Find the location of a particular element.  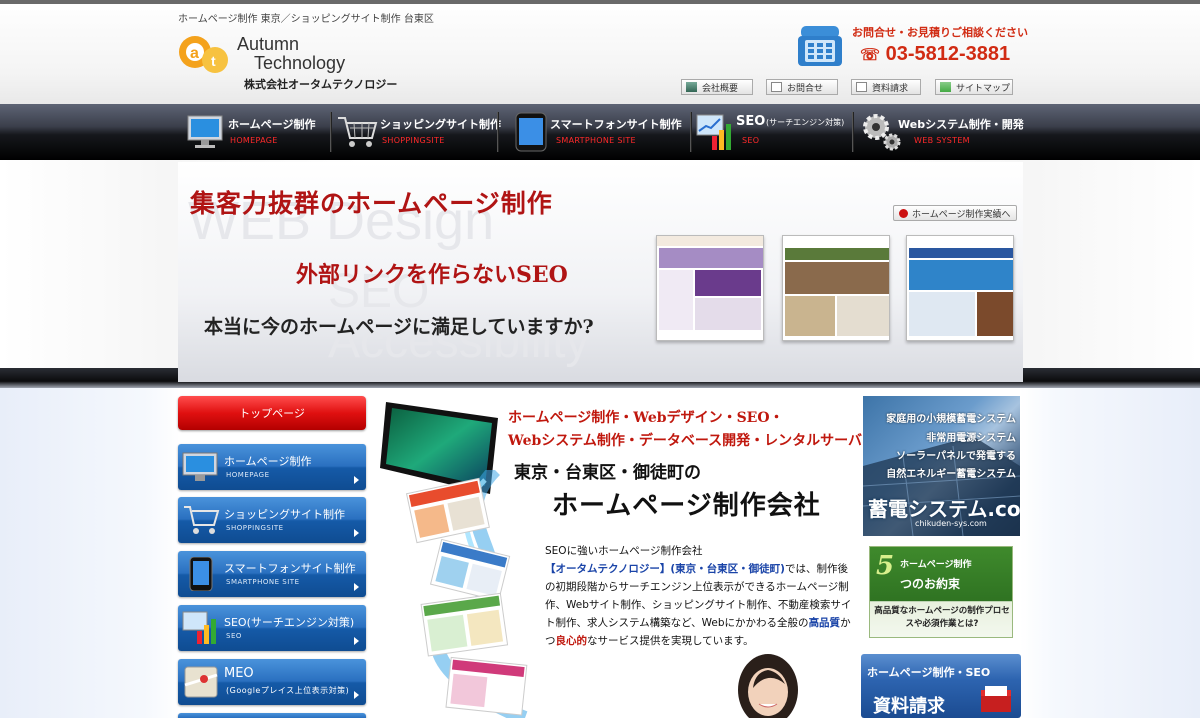

nav-homepage-en: HOMEPAGE is located at coordinates (254, 140).